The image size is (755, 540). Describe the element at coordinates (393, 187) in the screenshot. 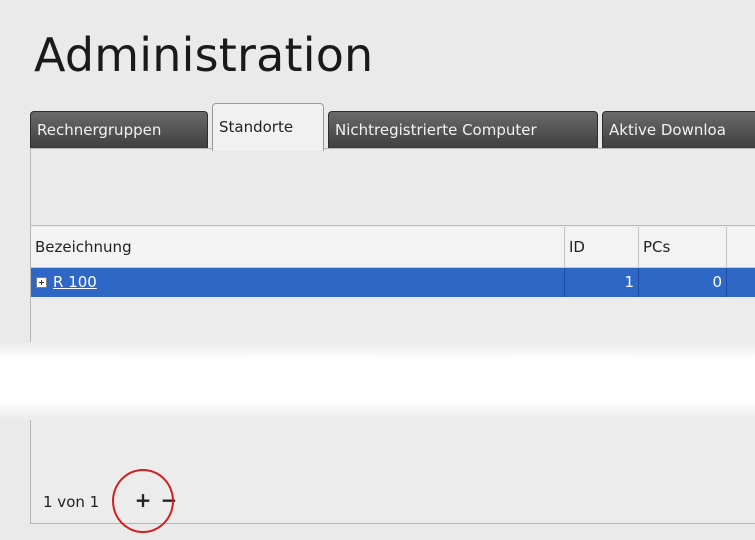

I see `toolbar-area` at that location.